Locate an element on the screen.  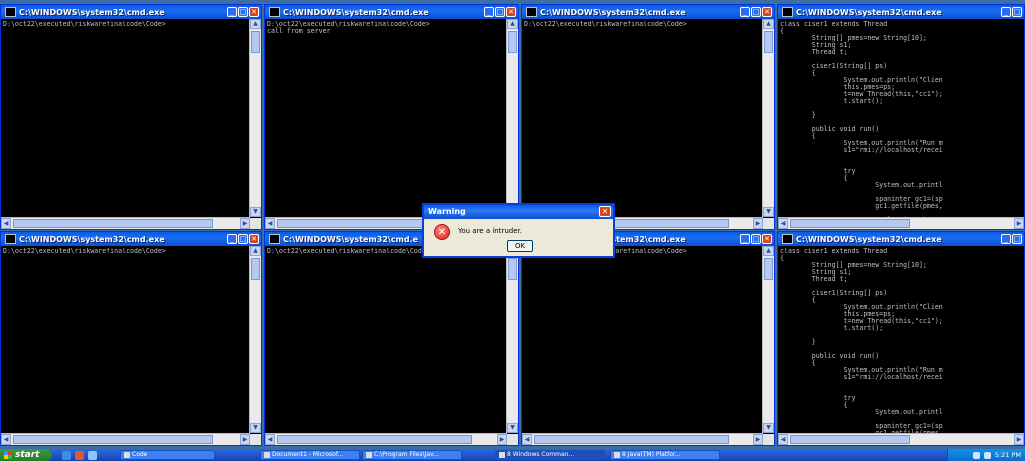
volume-icon is located at coordinates (987, 455).